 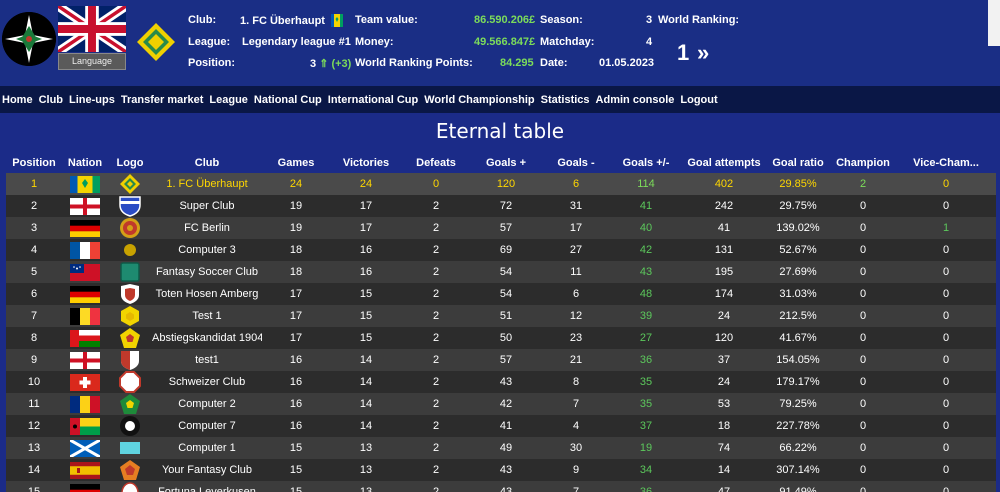 I want to click on col-header: Champion, so click(x=863, y=163).